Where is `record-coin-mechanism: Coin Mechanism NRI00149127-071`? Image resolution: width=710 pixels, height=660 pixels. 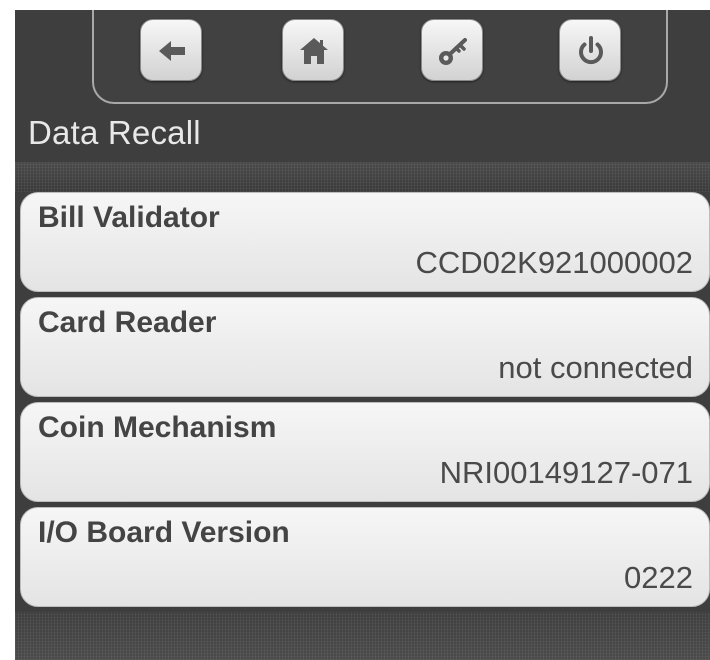
record-coin-mechanism: Coin Mechanism NRI00149127-071 is located at coordinates (365, 452).